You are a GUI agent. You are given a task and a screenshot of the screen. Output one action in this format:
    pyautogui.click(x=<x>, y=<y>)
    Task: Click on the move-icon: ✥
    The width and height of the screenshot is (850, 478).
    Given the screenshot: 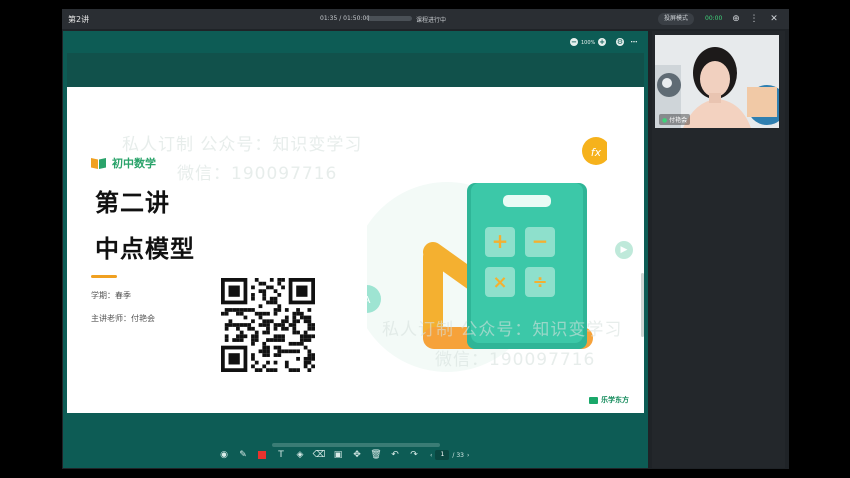 What is the action you would take?
    pyautogui.click(x=357, y=455)
    